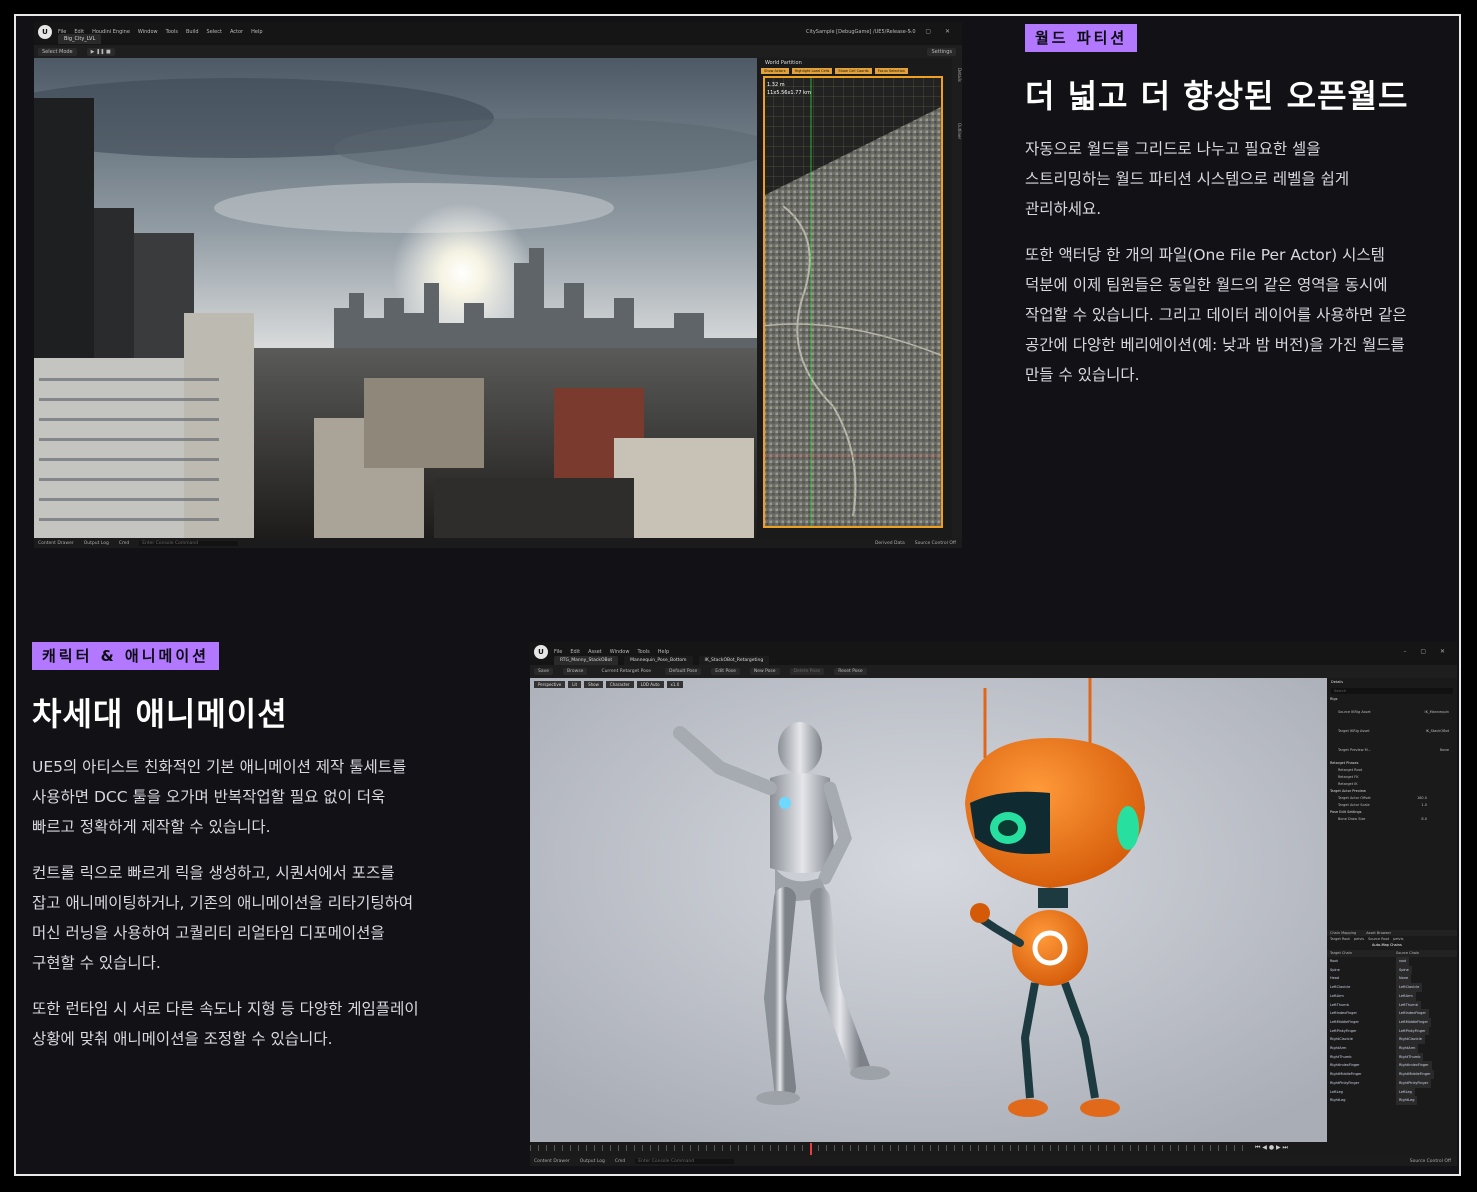  I want to click on tab-ik-rig: IK_StackOBot_Retargeting, so click(734, 660).